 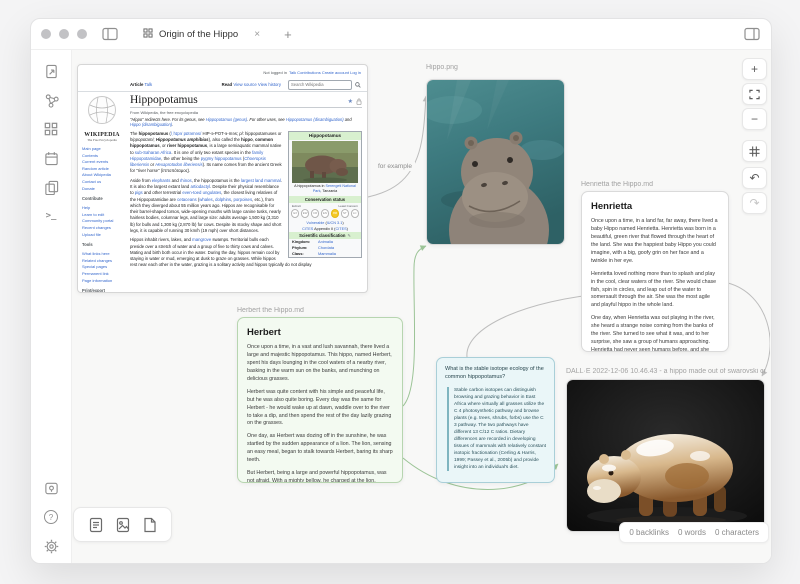 What do you see at coordinates (102, 215) in the screenshot?
I see `wiki-nav-link: Learn to edit` at bounding box center [102, 215].